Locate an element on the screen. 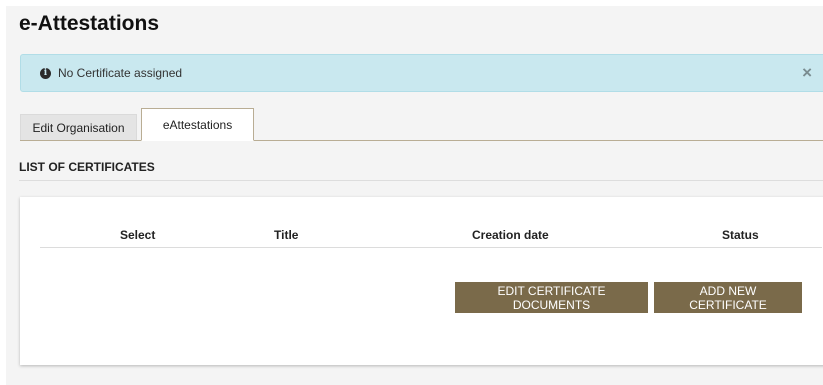 This screenshot has height=385, width=823. column-header-title: Title is located at coordinates (286, 235).